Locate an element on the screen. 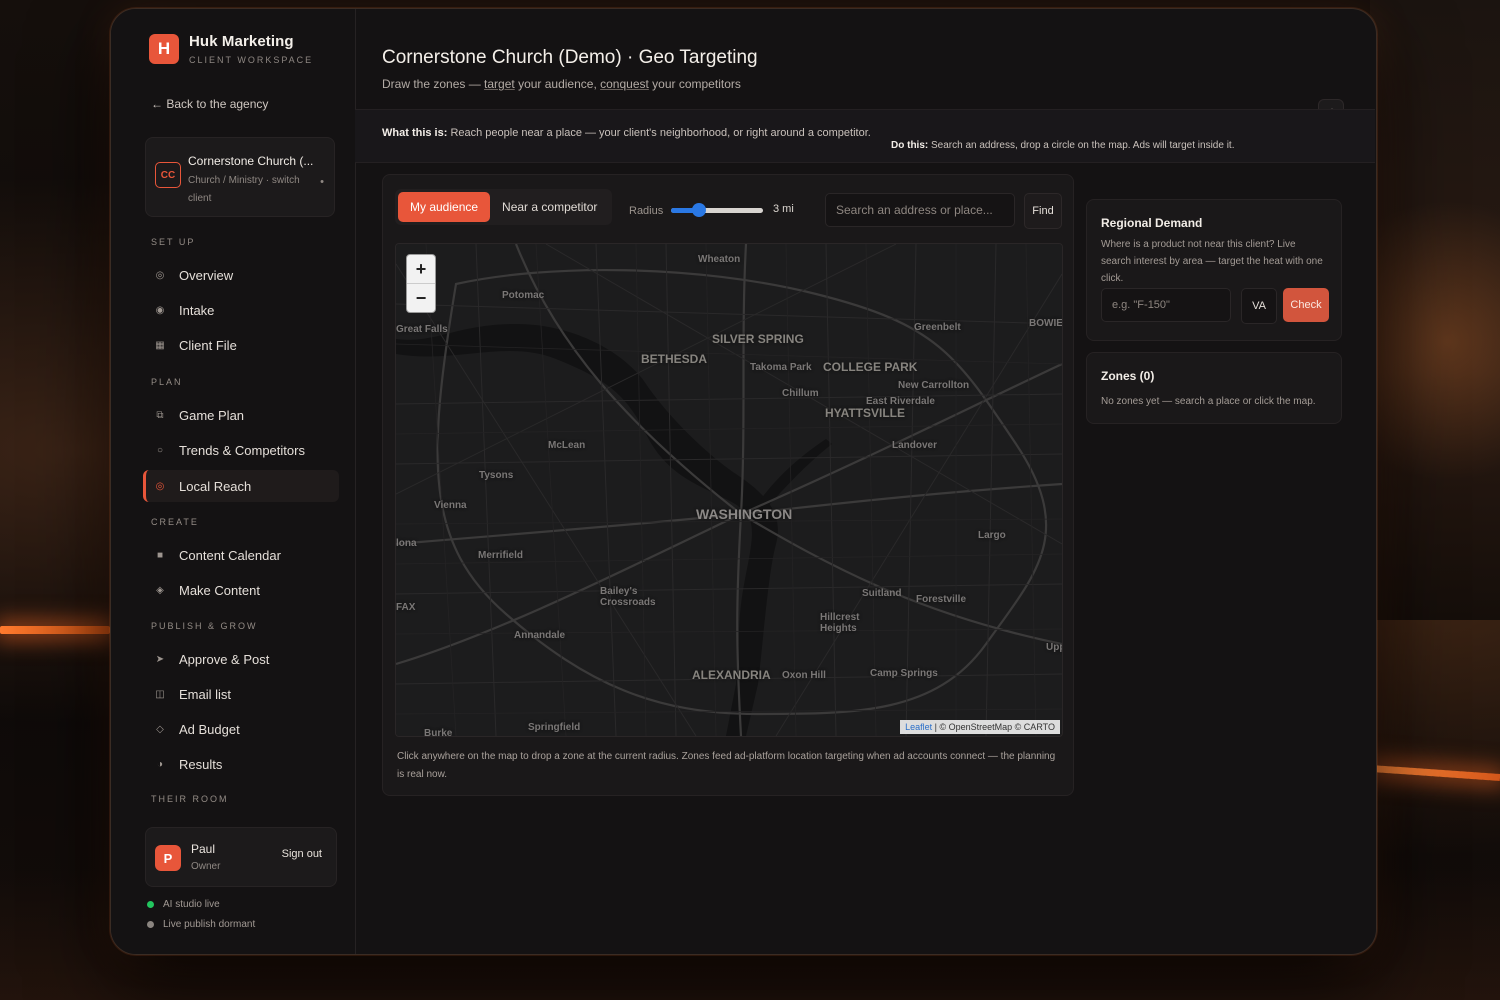 This screenshot has width=1500, height=1000. map-label: McLean is located at coordinates (567, 445).